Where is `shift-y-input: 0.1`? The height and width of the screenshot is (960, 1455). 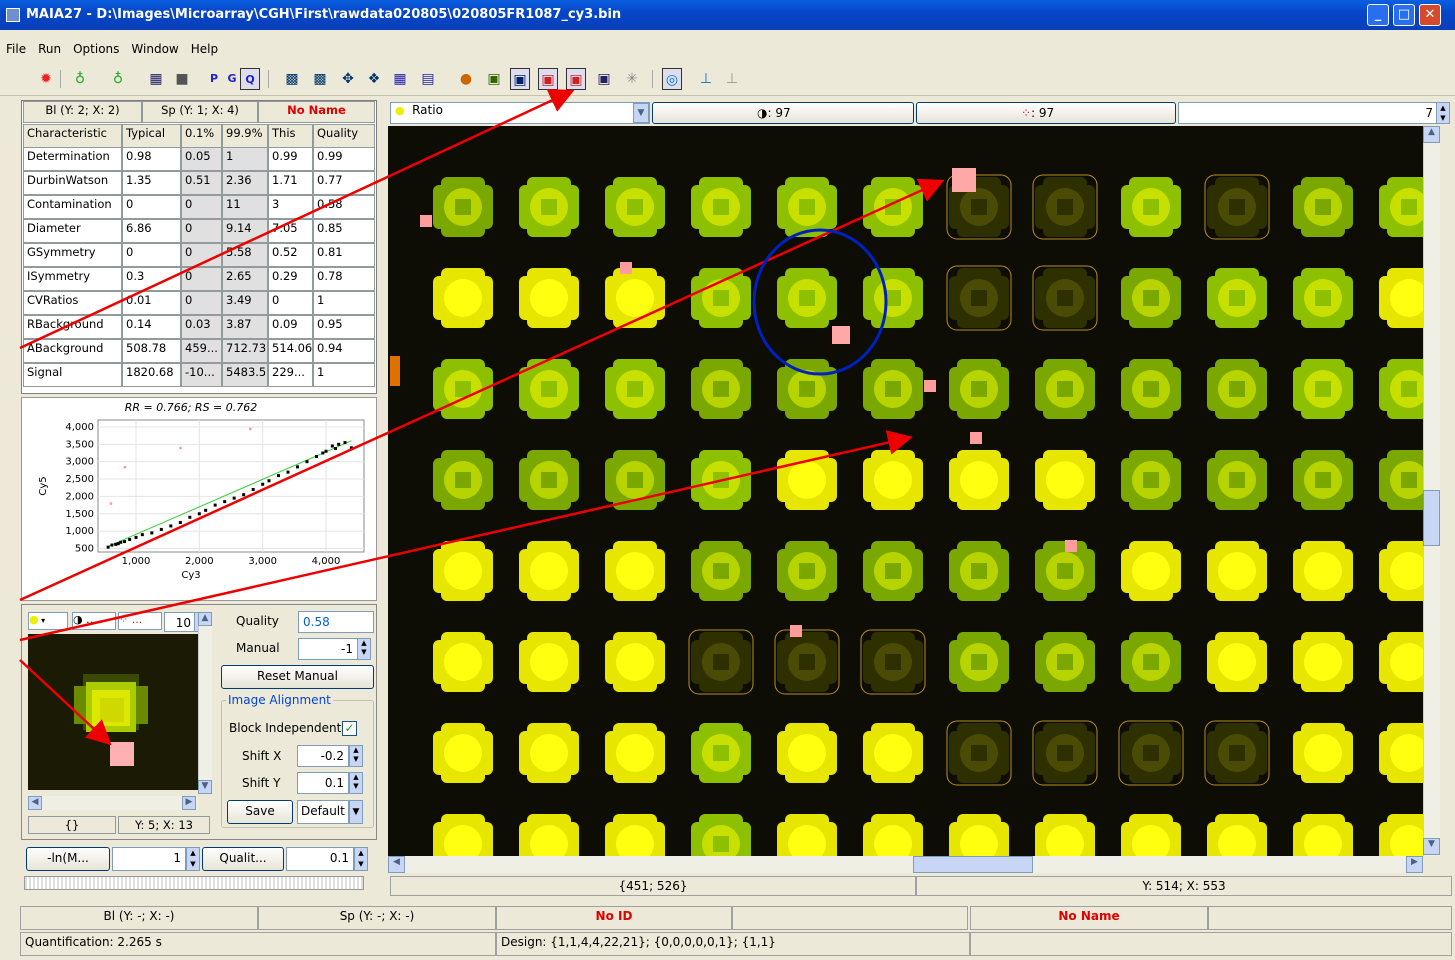
shift-y-input: 0.1 is located at coordinates (323, 783).